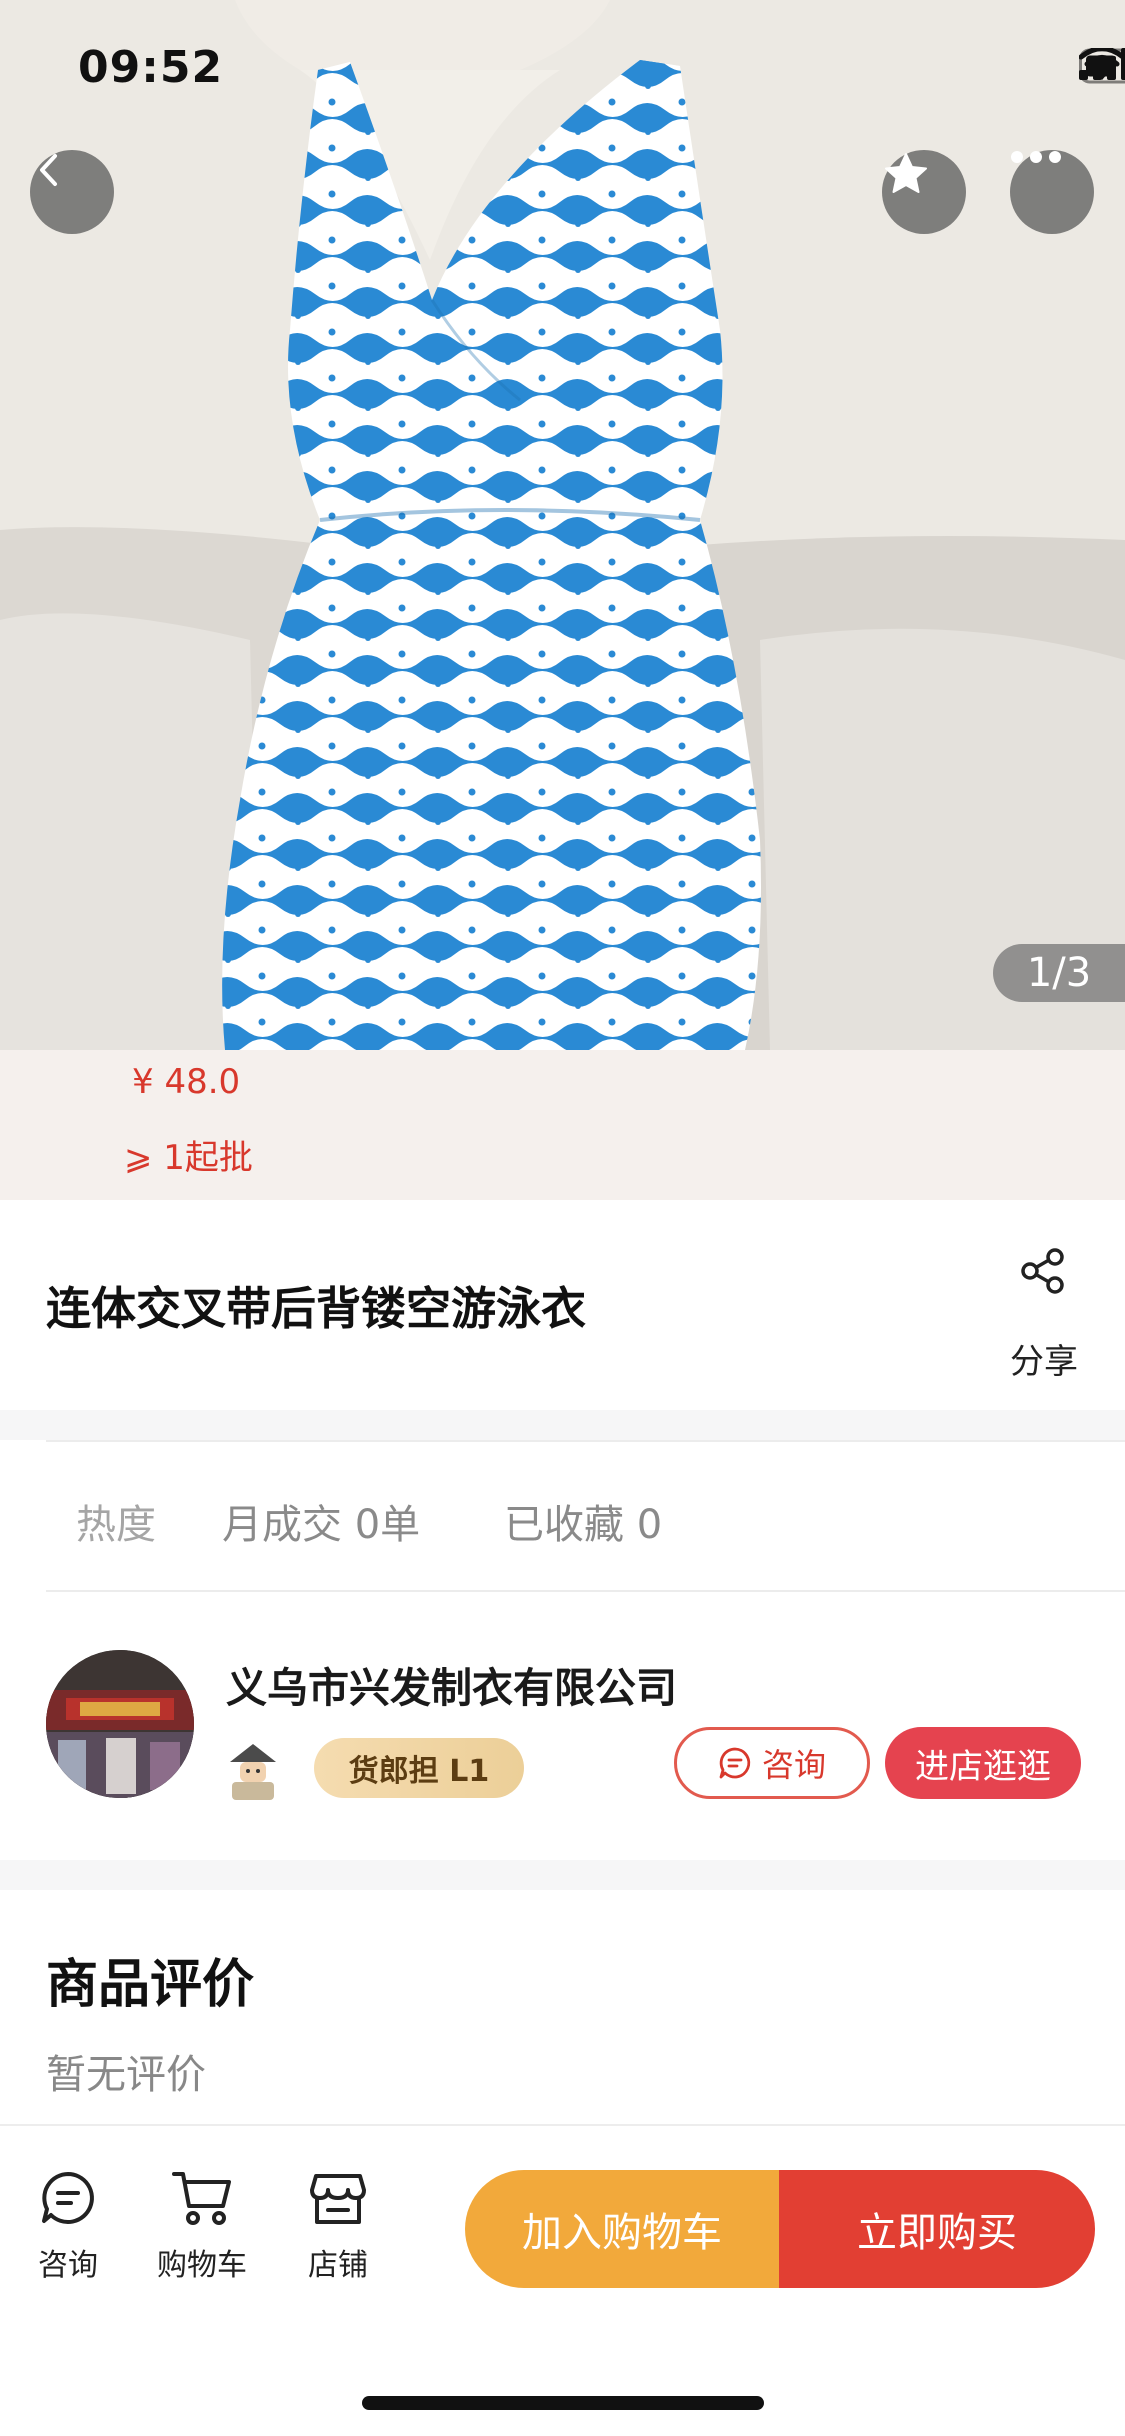 The width and height of the screenshot is (1125, 2436). I want to click on price-value: ¥ 48.0, so click(186, 1082).